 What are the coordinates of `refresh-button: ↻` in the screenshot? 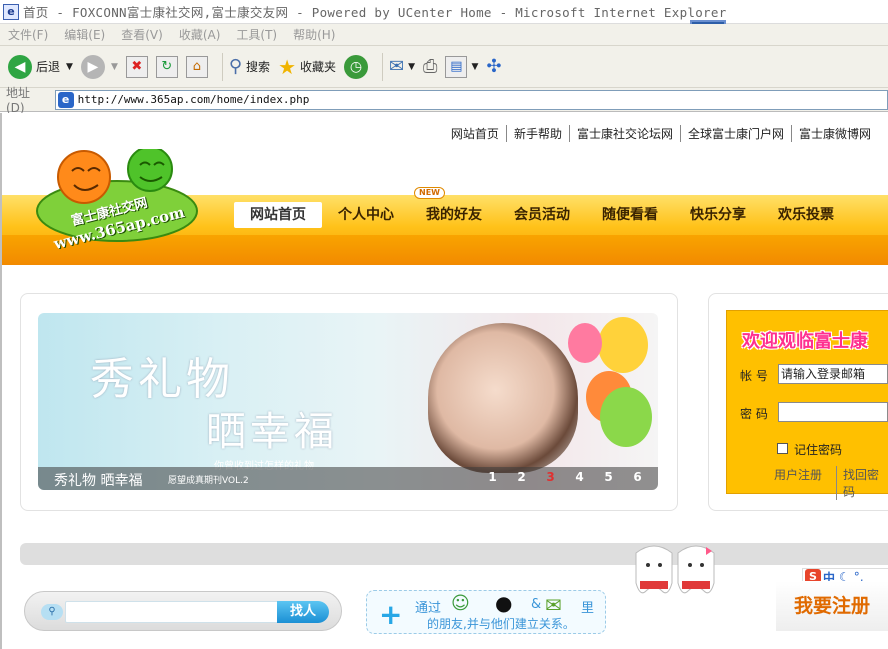 It's located at (166, 66).